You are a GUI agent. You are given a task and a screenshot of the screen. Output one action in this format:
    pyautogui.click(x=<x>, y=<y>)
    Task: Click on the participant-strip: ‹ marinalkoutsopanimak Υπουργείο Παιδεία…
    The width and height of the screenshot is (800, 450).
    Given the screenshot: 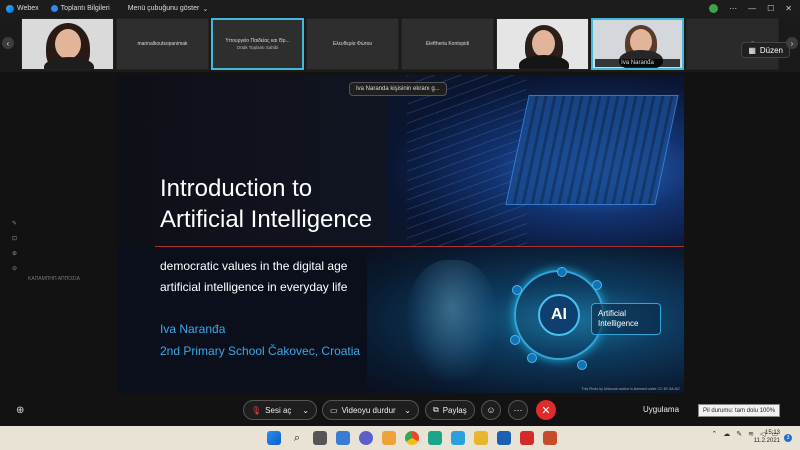 What is the action you would take?
    pyautogui.click(x=400, y=44)
    